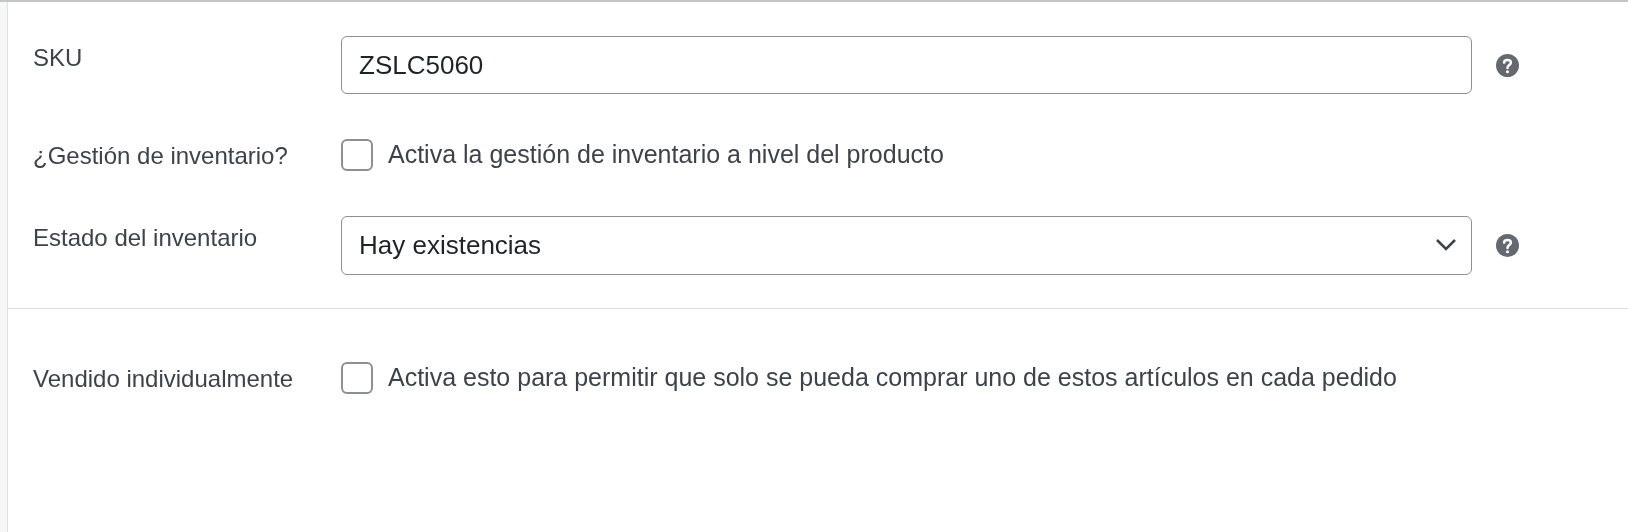  What do you see at coordinates (892, 378) in the screenshot?
I see `checkbox-label: Activa esto para permitir que solo se pueda comprar uno de estos artículos en cada pedido` at bounding box center [892, 378].